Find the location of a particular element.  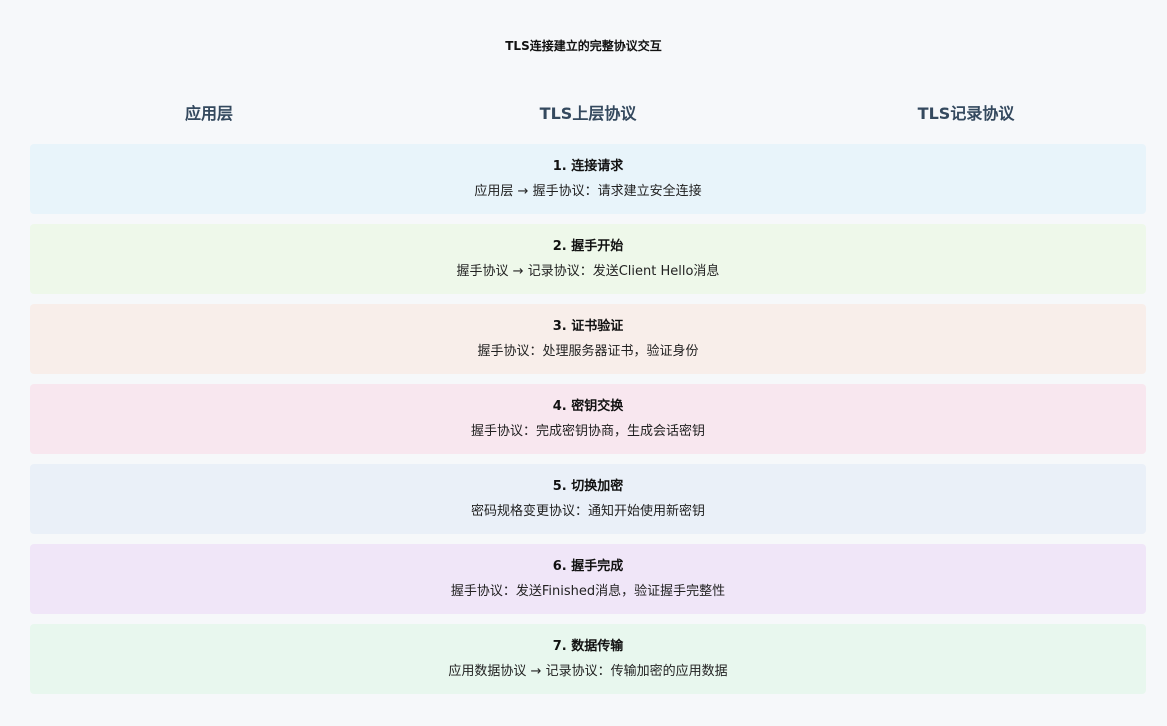

step-5: 5. 切换加密 密码规格变更协议：通知开始使用新密钥 is located at coordinates (588, 499).